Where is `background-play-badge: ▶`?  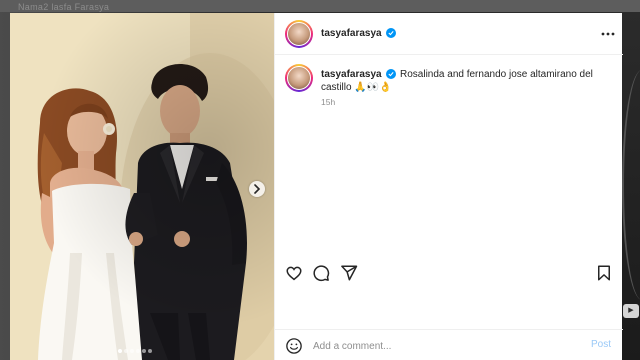
background-play-badge: ▶ is located at coordinates (631, 311).